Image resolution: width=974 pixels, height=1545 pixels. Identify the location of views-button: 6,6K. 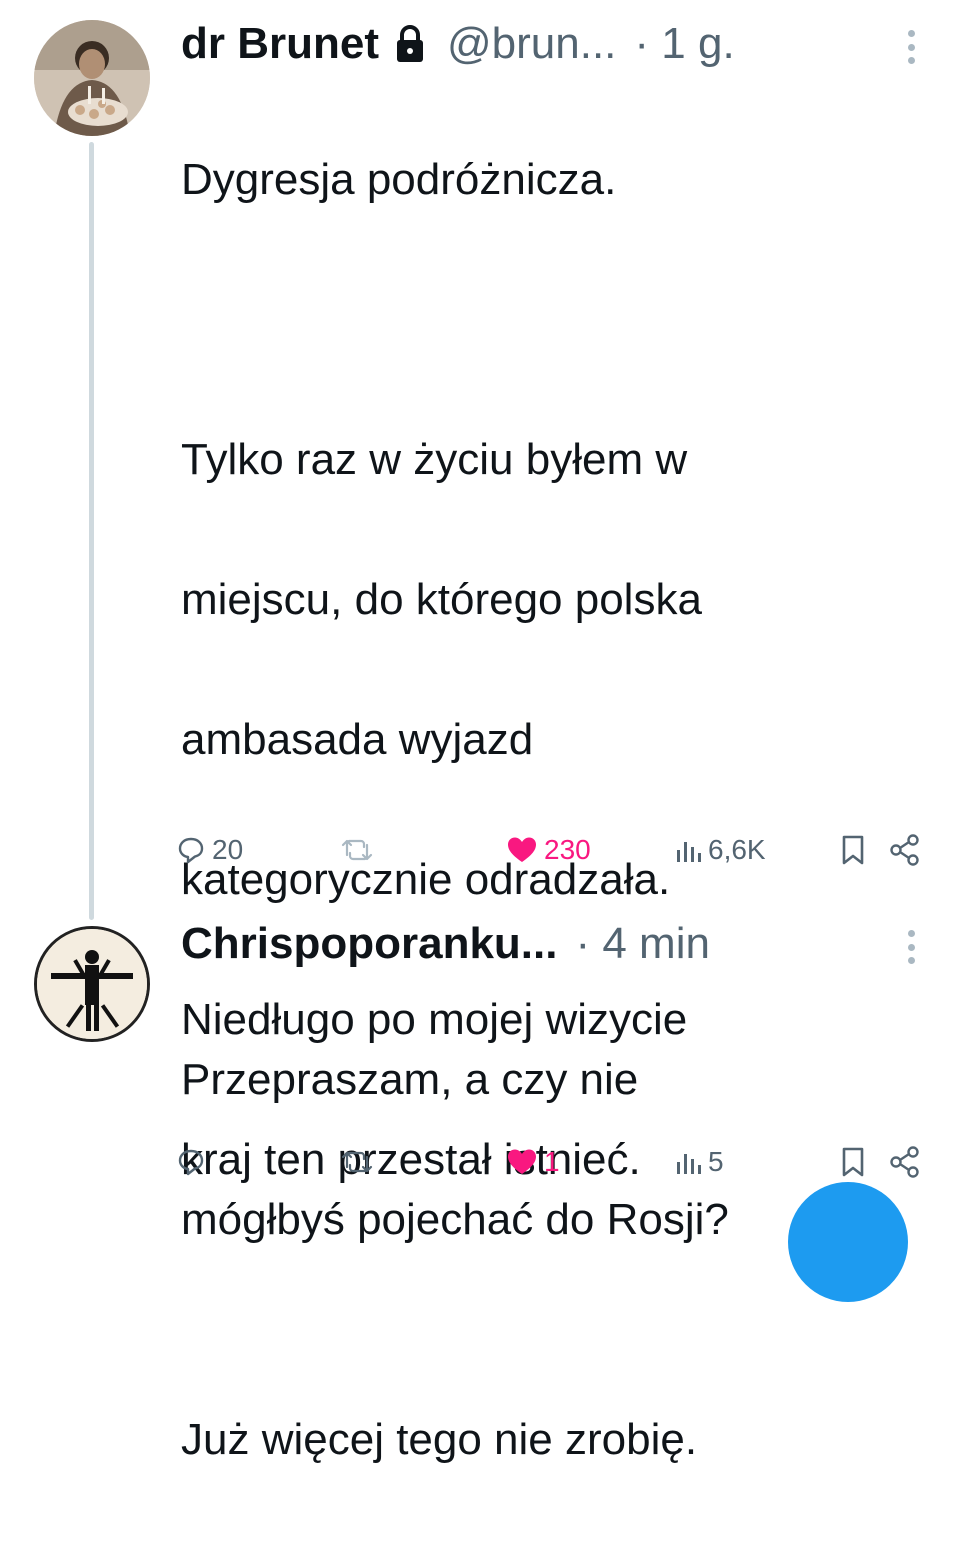
(720, 850).